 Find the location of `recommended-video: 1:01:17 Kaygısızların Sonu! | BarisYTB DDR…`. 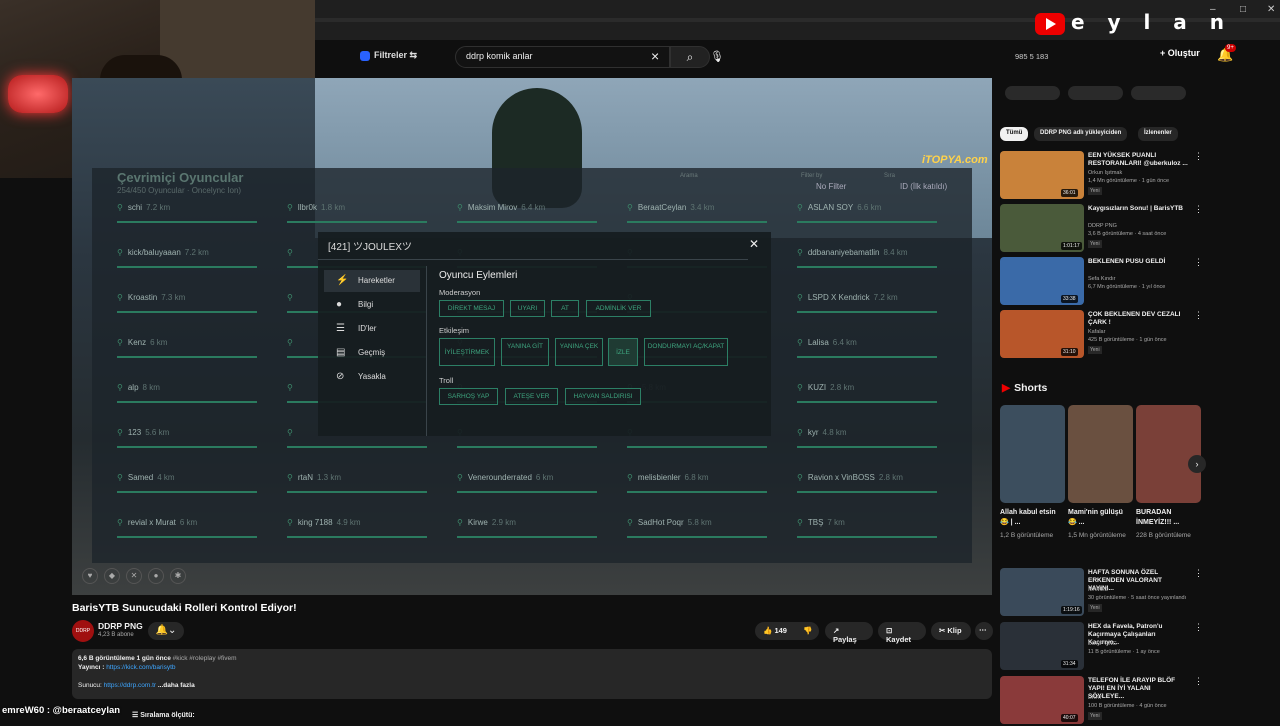

recommended-video: 1:01:17 Kaygısızların Sonu! | BarisYTB DDR… is located at coordinates (1101, 229).